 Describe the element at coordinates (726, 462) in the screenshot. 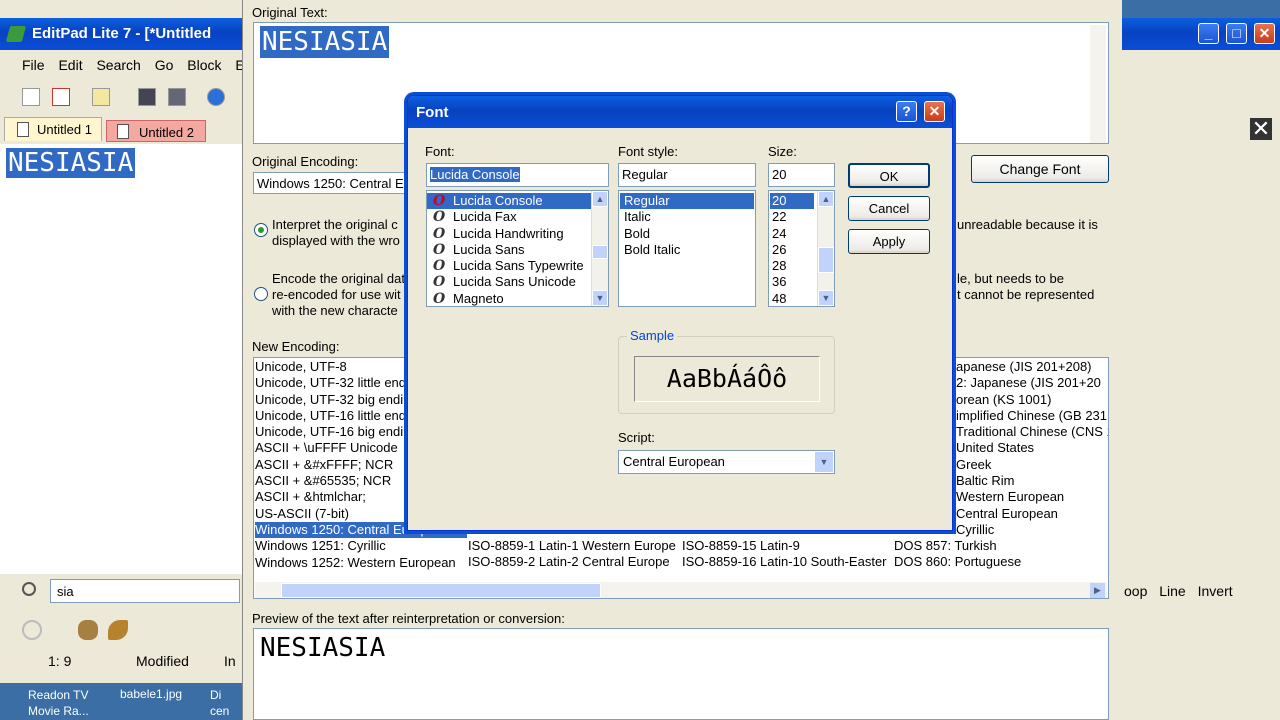

I see `script-select: Central European ▼` at that location.